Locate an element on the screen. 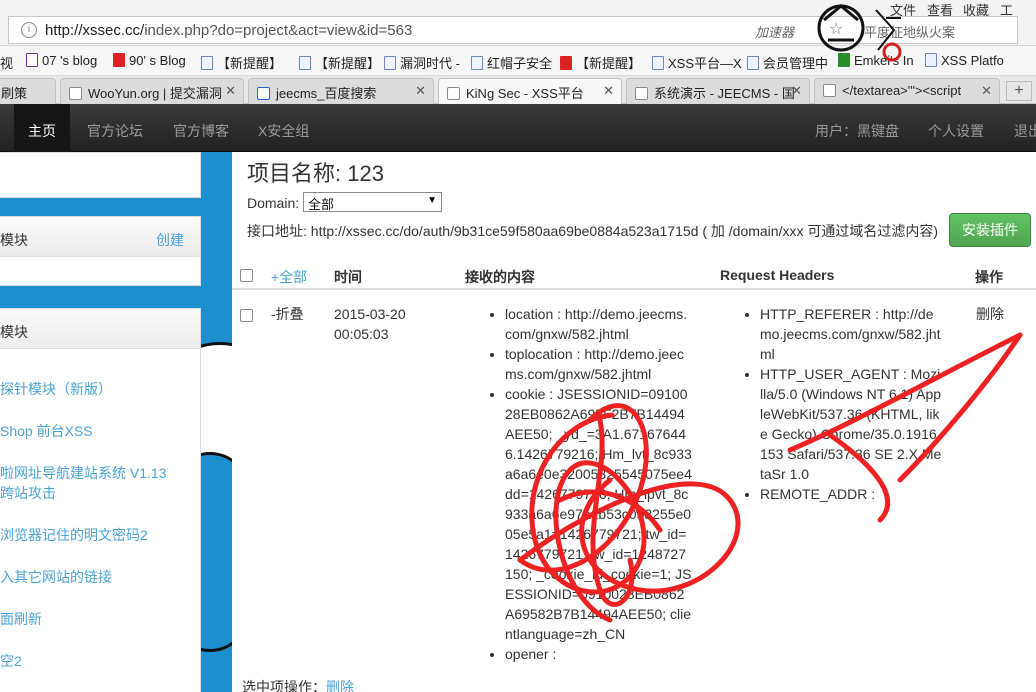 This screenshot has height=692, width=1036. panel-header: 模块 创建 is located at coordinates (100, 237).